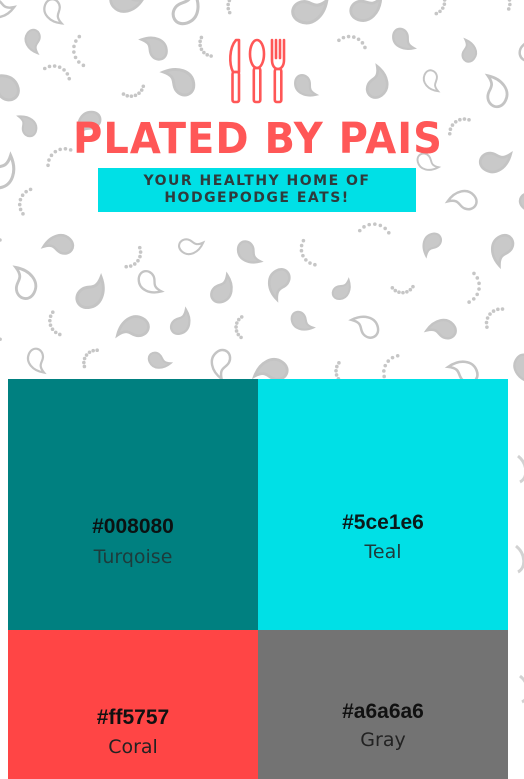  What do you see at coordinates (383, 552) in the screenshot?
I see `swatch-color-name: Teal` at bounding box center [383, 552].